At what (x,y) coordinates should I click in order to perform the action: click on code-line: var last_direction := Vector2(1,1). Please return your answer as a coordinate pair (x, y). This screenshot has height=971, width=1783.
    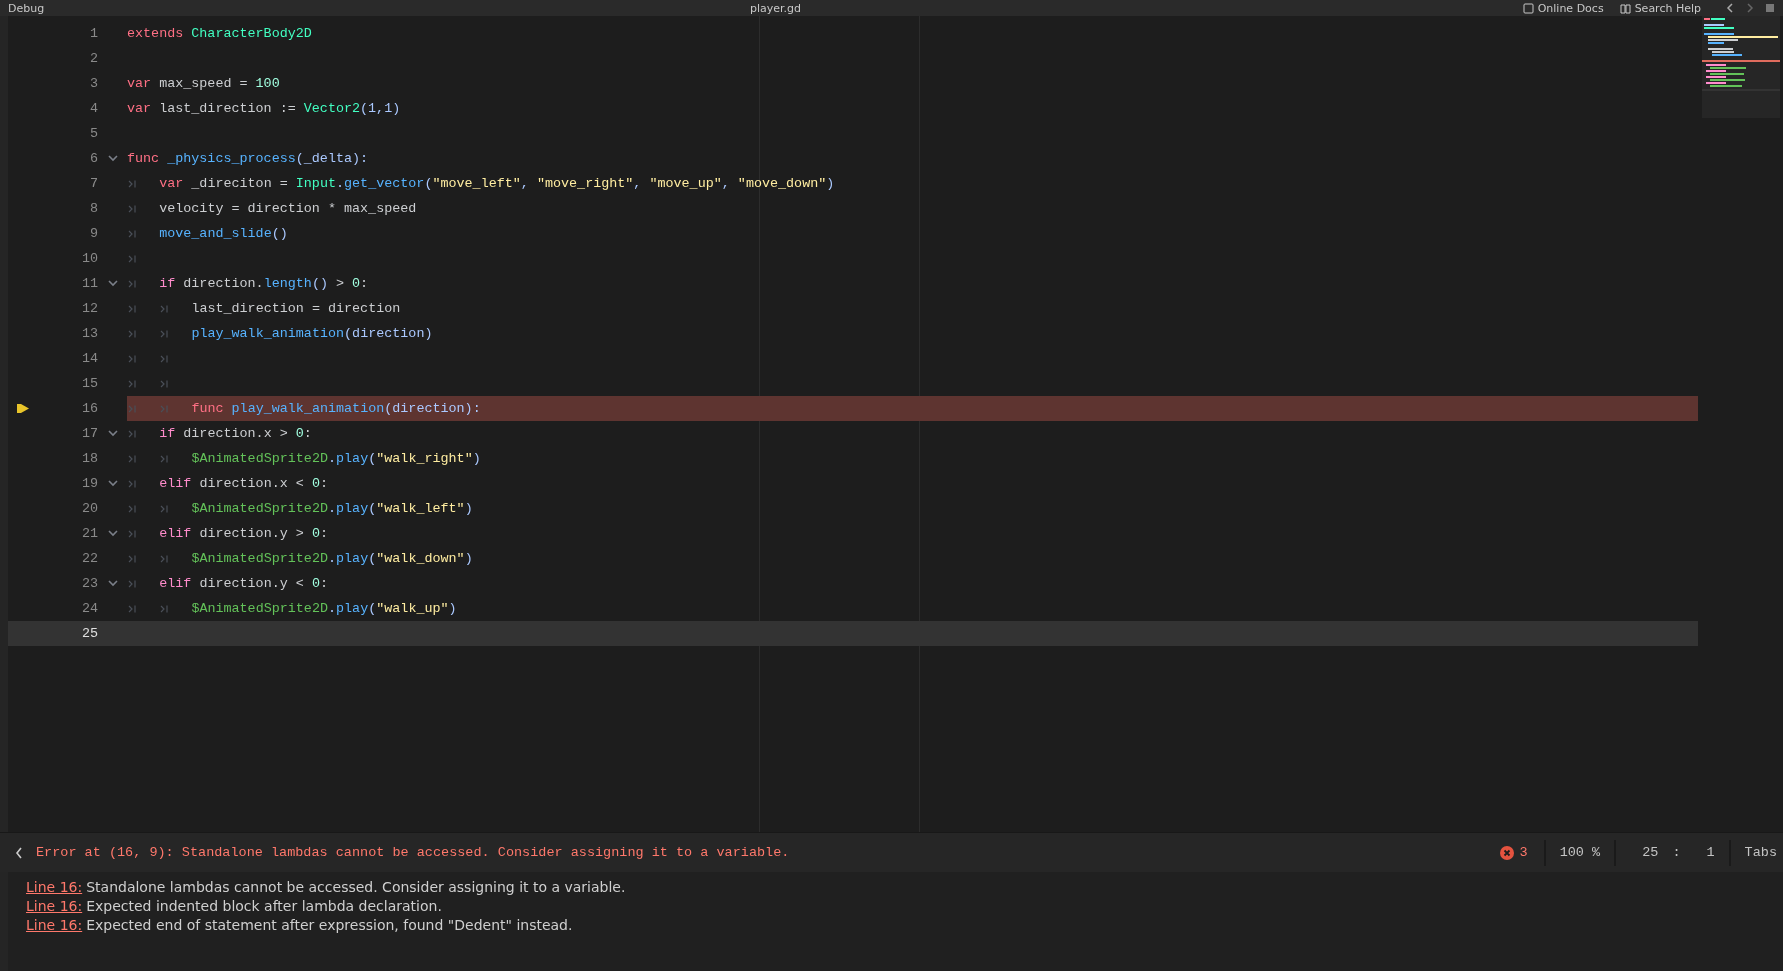
    Looking at the image, I should click on (264, 108).